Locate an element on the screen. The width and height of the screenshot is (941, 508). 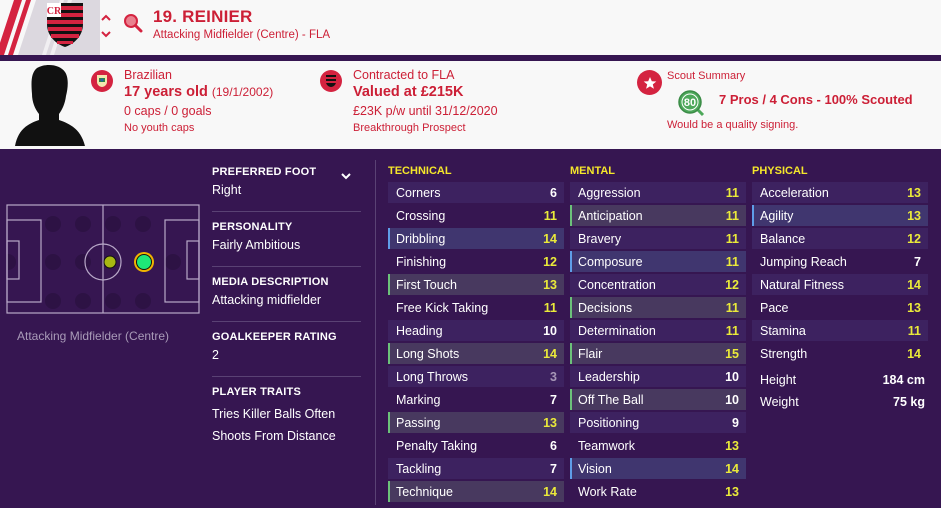
attribute-value: 12 is located at coordinates (550, 261).